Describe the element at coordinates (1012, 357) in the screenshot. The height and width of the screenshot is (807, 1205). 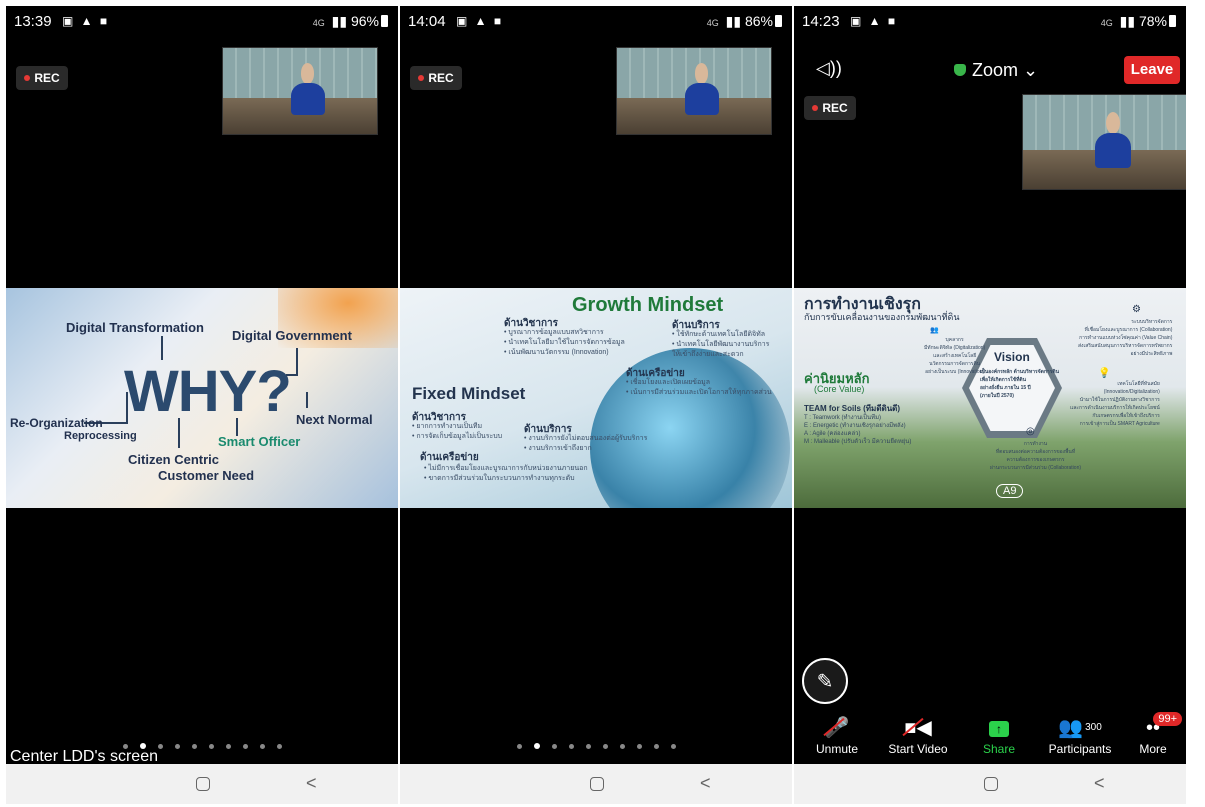
I see `vision-title: Vision` at that location.